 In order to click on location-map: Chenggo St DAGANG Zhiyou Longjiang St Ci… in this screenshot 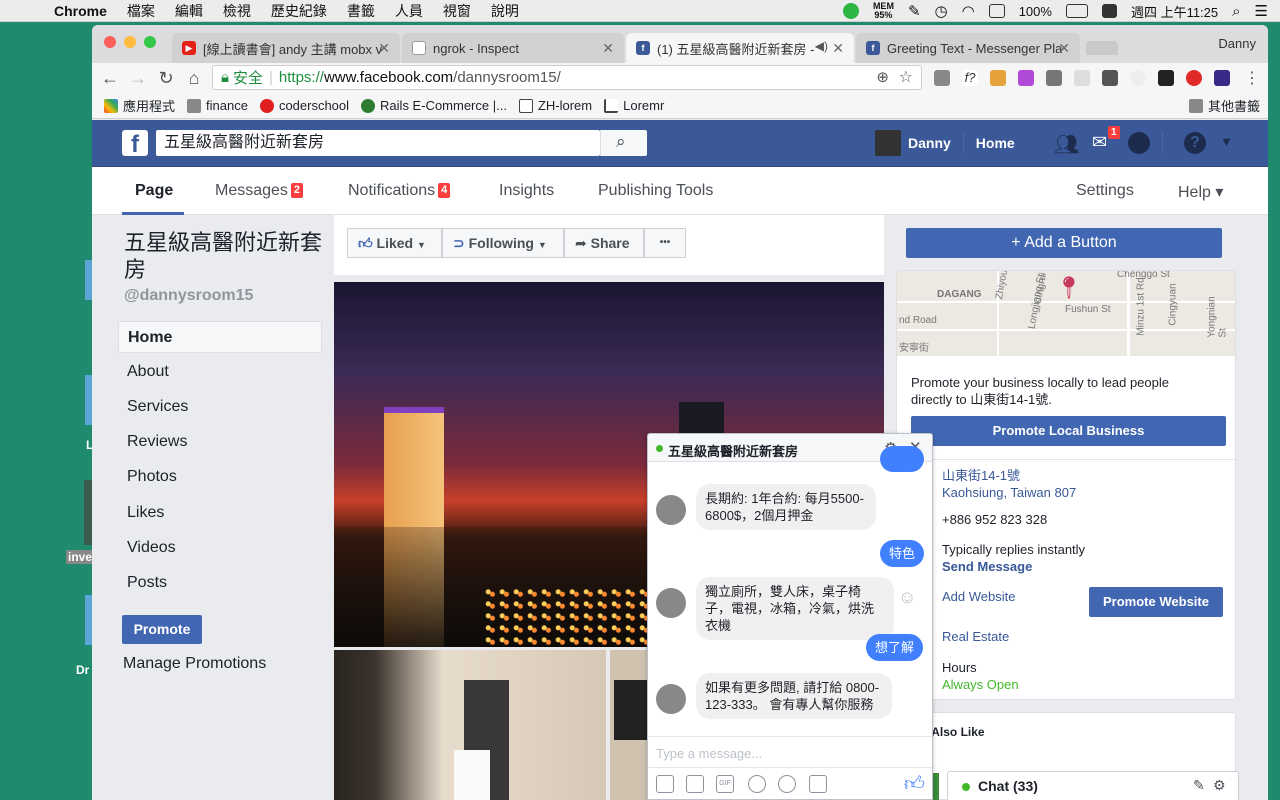, I will do `click(1066, 313)`.